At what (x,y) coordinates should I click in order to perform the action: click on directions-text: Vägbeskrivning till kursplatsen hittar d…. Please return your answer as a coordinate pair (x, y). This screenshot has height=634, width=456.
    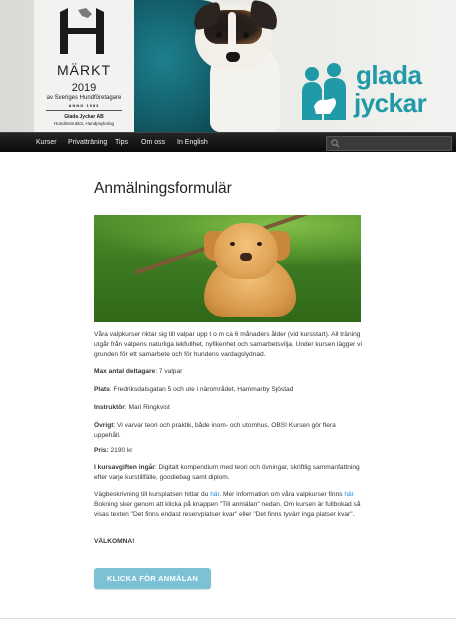
    Looking at the image, I should click on (152, 494).